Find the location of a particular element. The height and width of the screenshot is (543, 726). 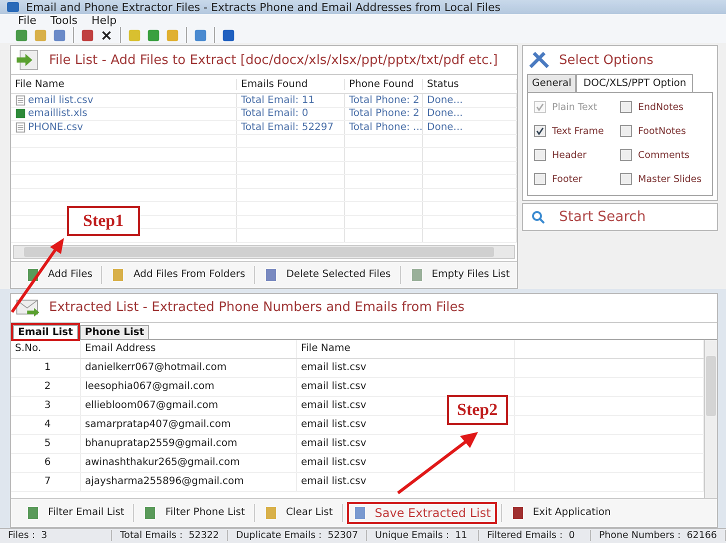

checkbox-label: Text Frame is located at coordinates (578, 131).